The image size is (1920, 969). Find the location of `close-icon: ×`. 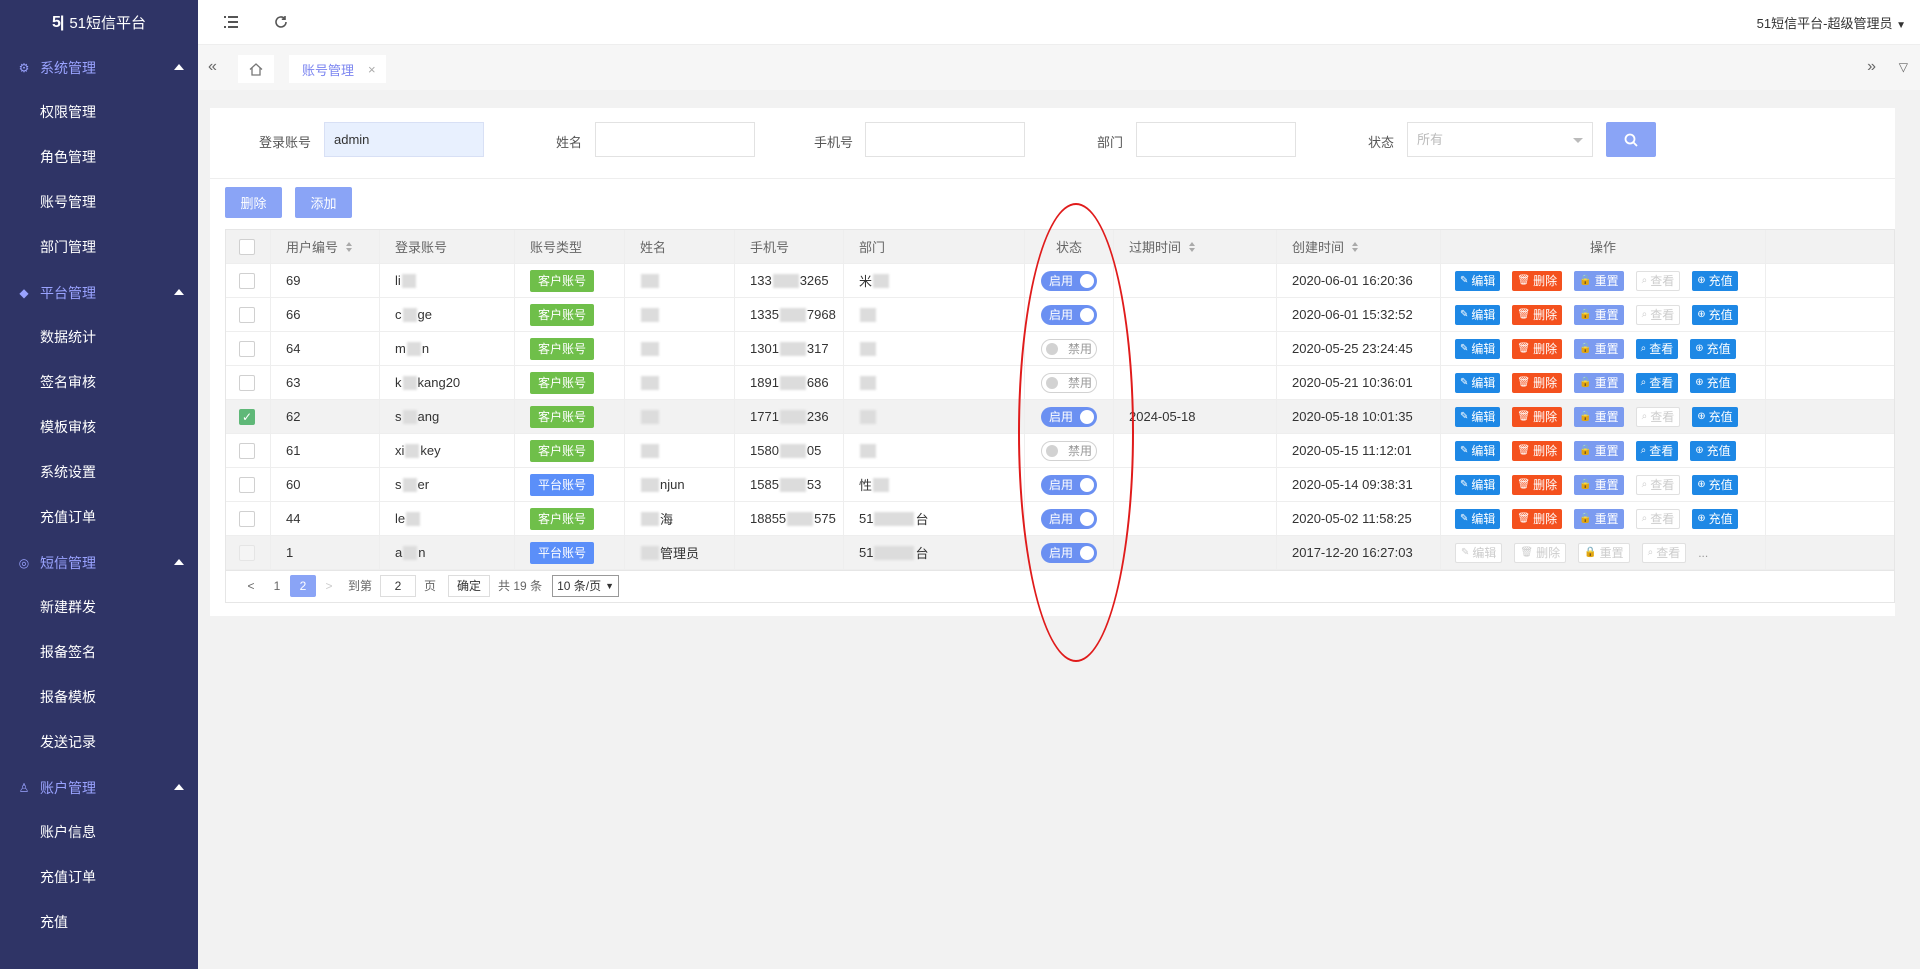

close-icon: × is located at coordinates (372, 69).